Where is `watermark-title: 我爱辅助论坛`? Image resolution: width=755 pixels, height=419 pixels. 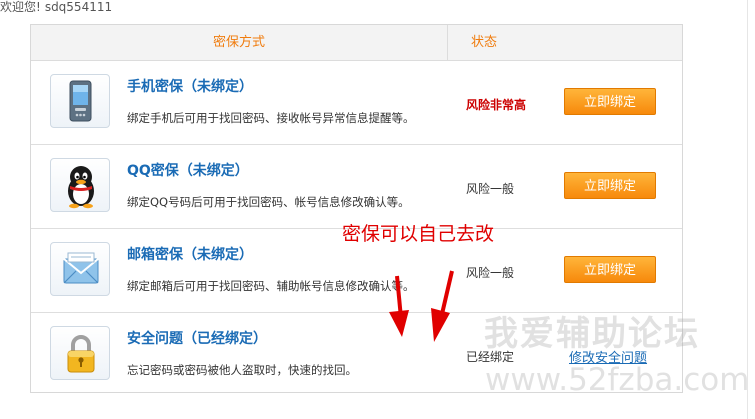
watermark-title: 我爱辅助论坛 is located at coordinates (592, 334).